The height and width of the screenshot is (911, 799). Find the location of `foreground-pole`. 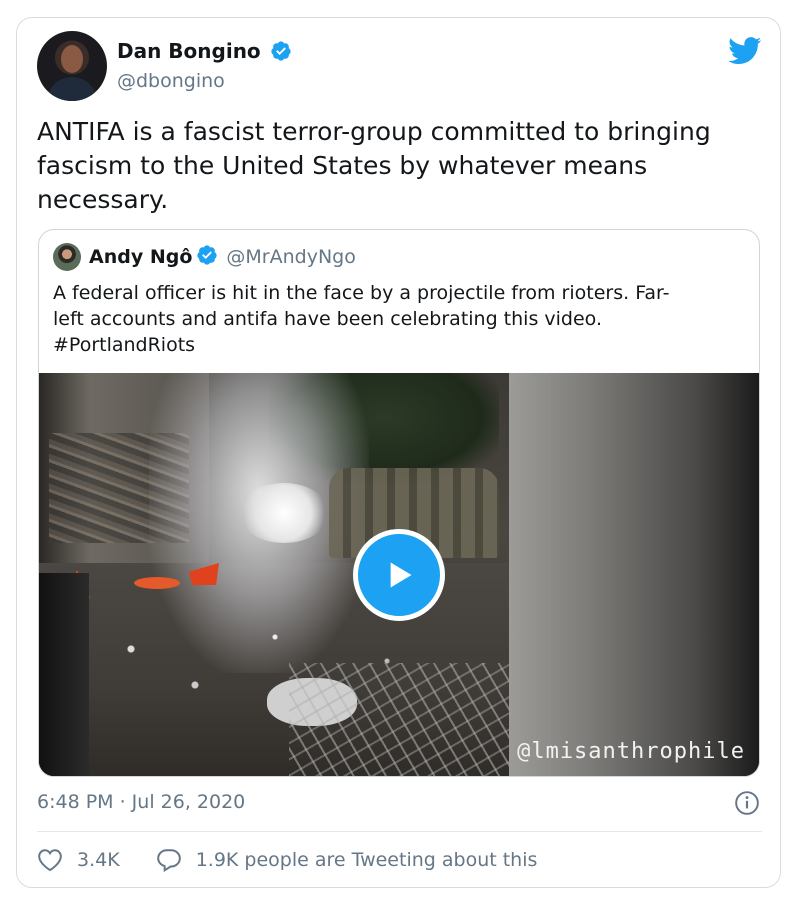

foreground-pole is located at coordinates (64, 674).